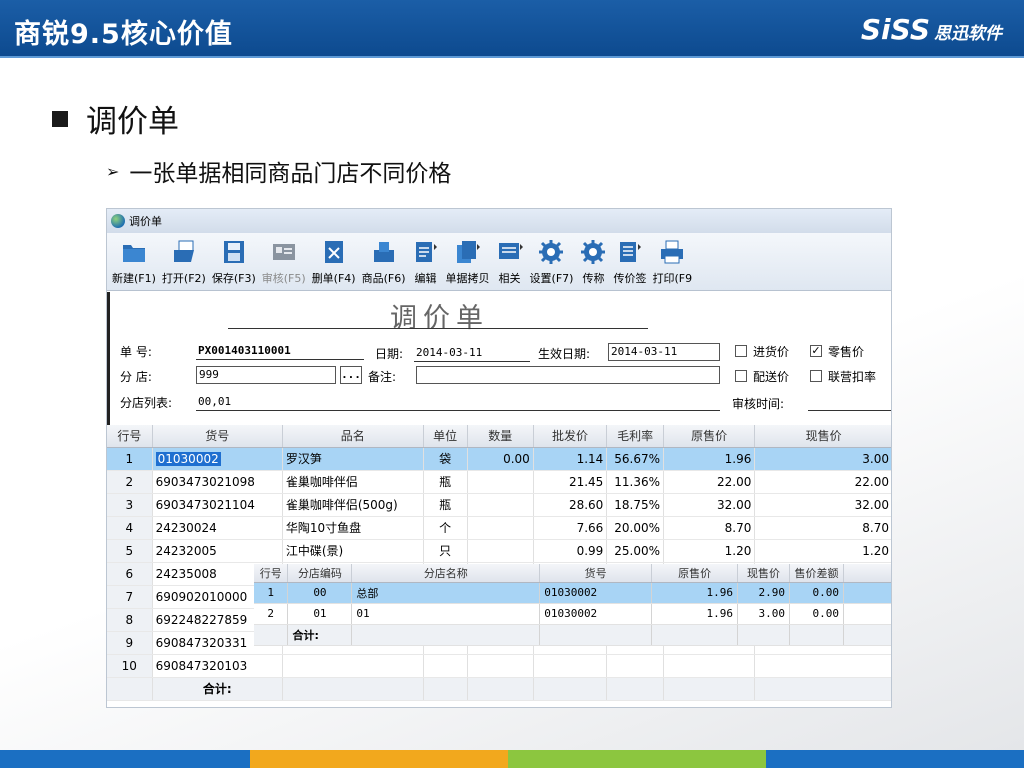 This screenshot has height=768, width=1024. What do you see at coordinates (822, 666) in the screenshot?
I see `table-cell-now` at bounding box center [822, 666].